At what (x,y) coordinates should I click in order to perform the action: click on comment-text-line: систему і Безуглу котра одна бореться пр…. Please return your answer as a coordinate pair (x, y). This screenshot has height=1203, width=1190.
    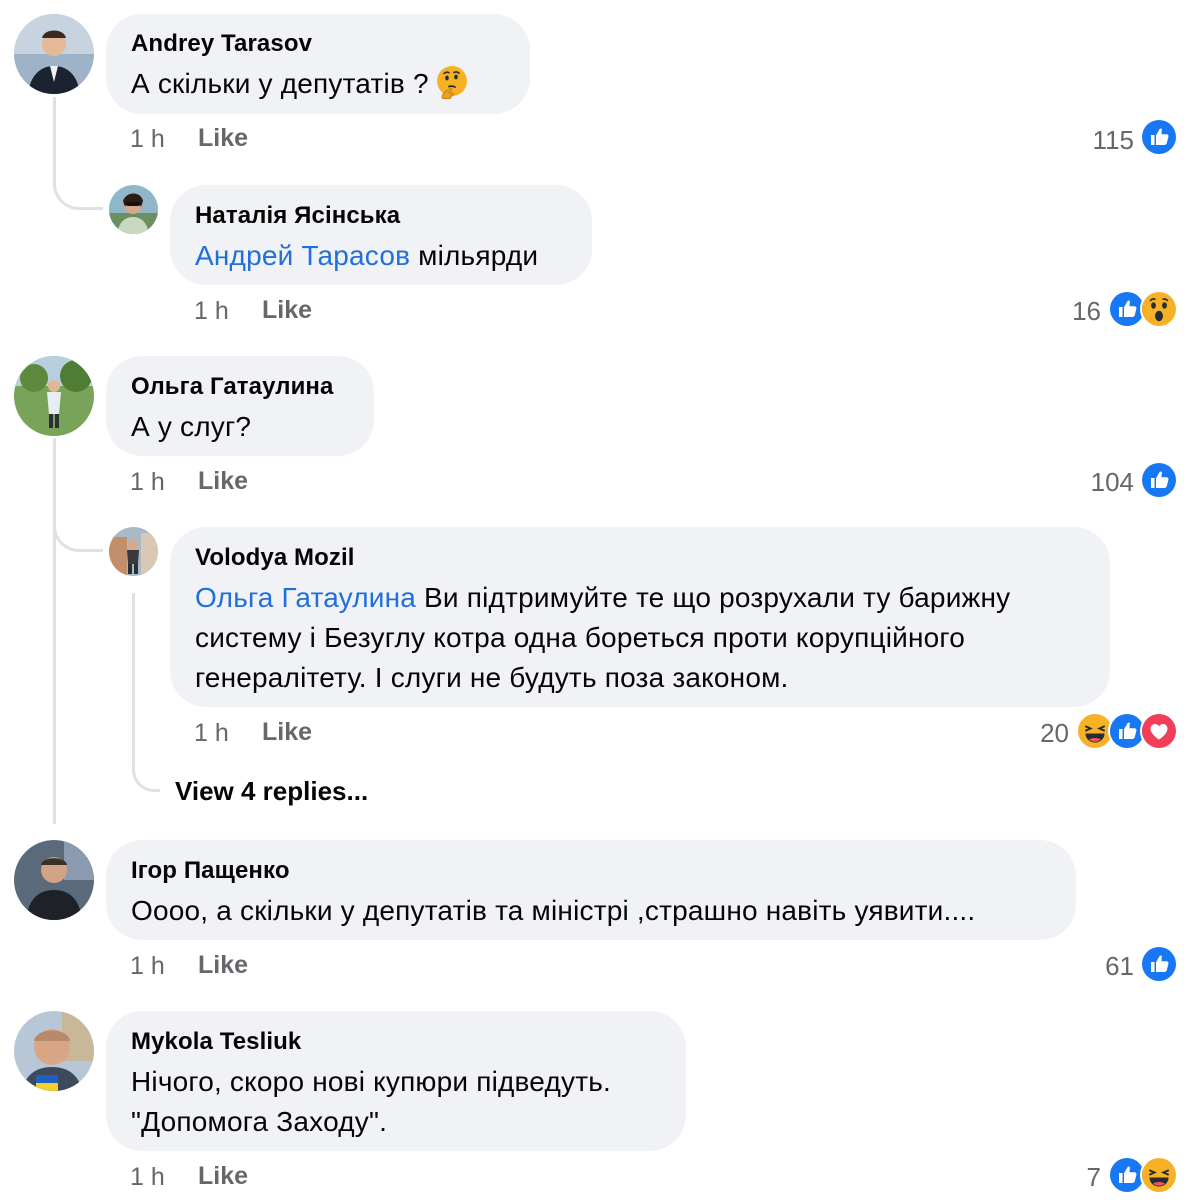
    Looking at the image, I should click on (580, 637).